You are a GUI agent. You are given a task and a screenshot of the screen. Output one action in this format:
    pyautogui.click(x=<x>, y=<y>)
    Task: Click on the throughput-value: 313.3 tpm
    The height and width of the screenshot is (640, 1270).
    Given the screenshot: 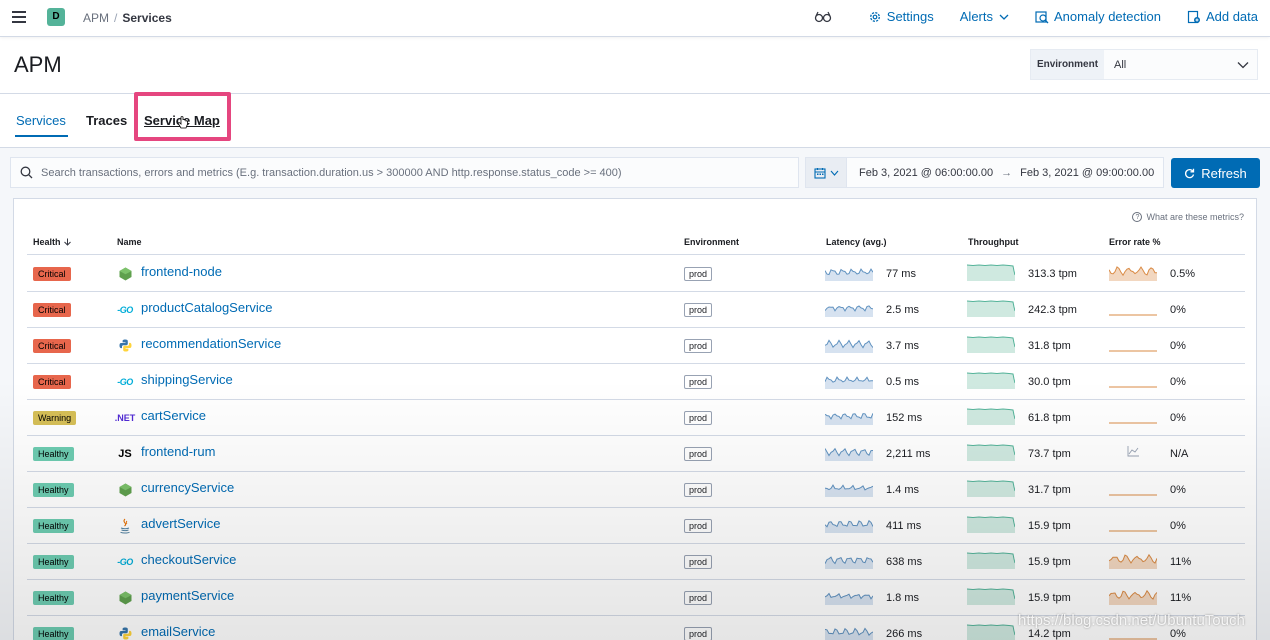 What is the action you would take?
    pyautogui.click(x=1052, y=273)
    